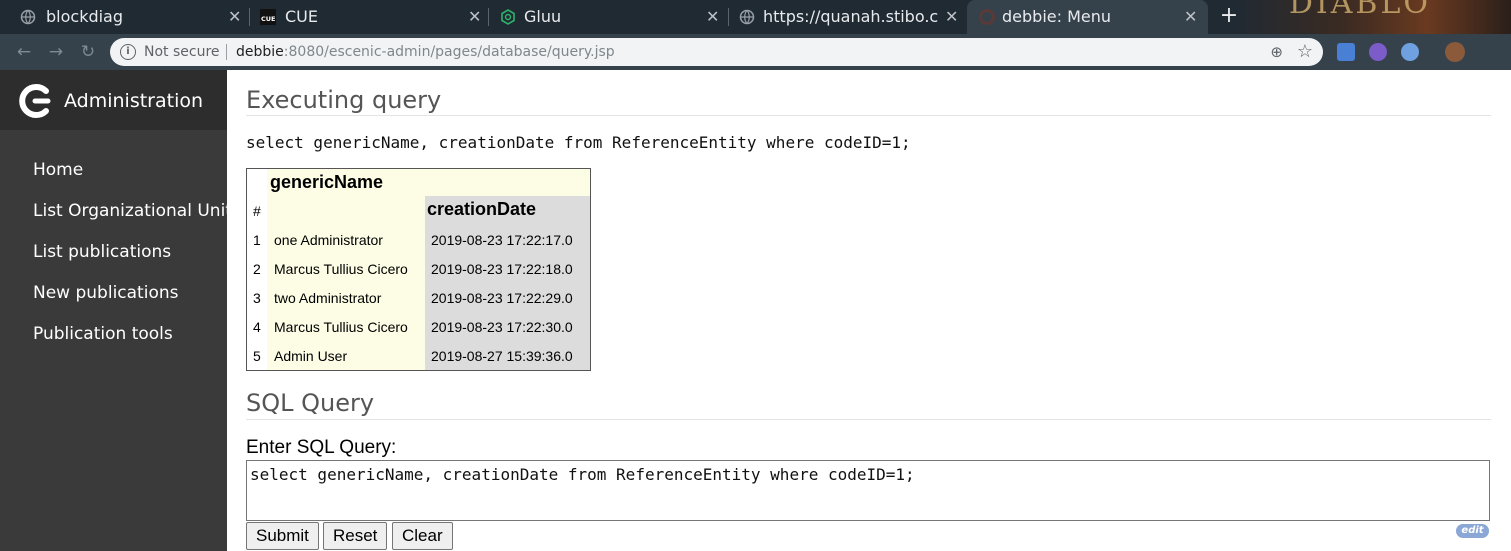 The width and height of the screenshot is (1511, 551). Describe the element at coordinates (482, 209) in the screenshot. I see `column-header-creationdate: creationDate` at that location.